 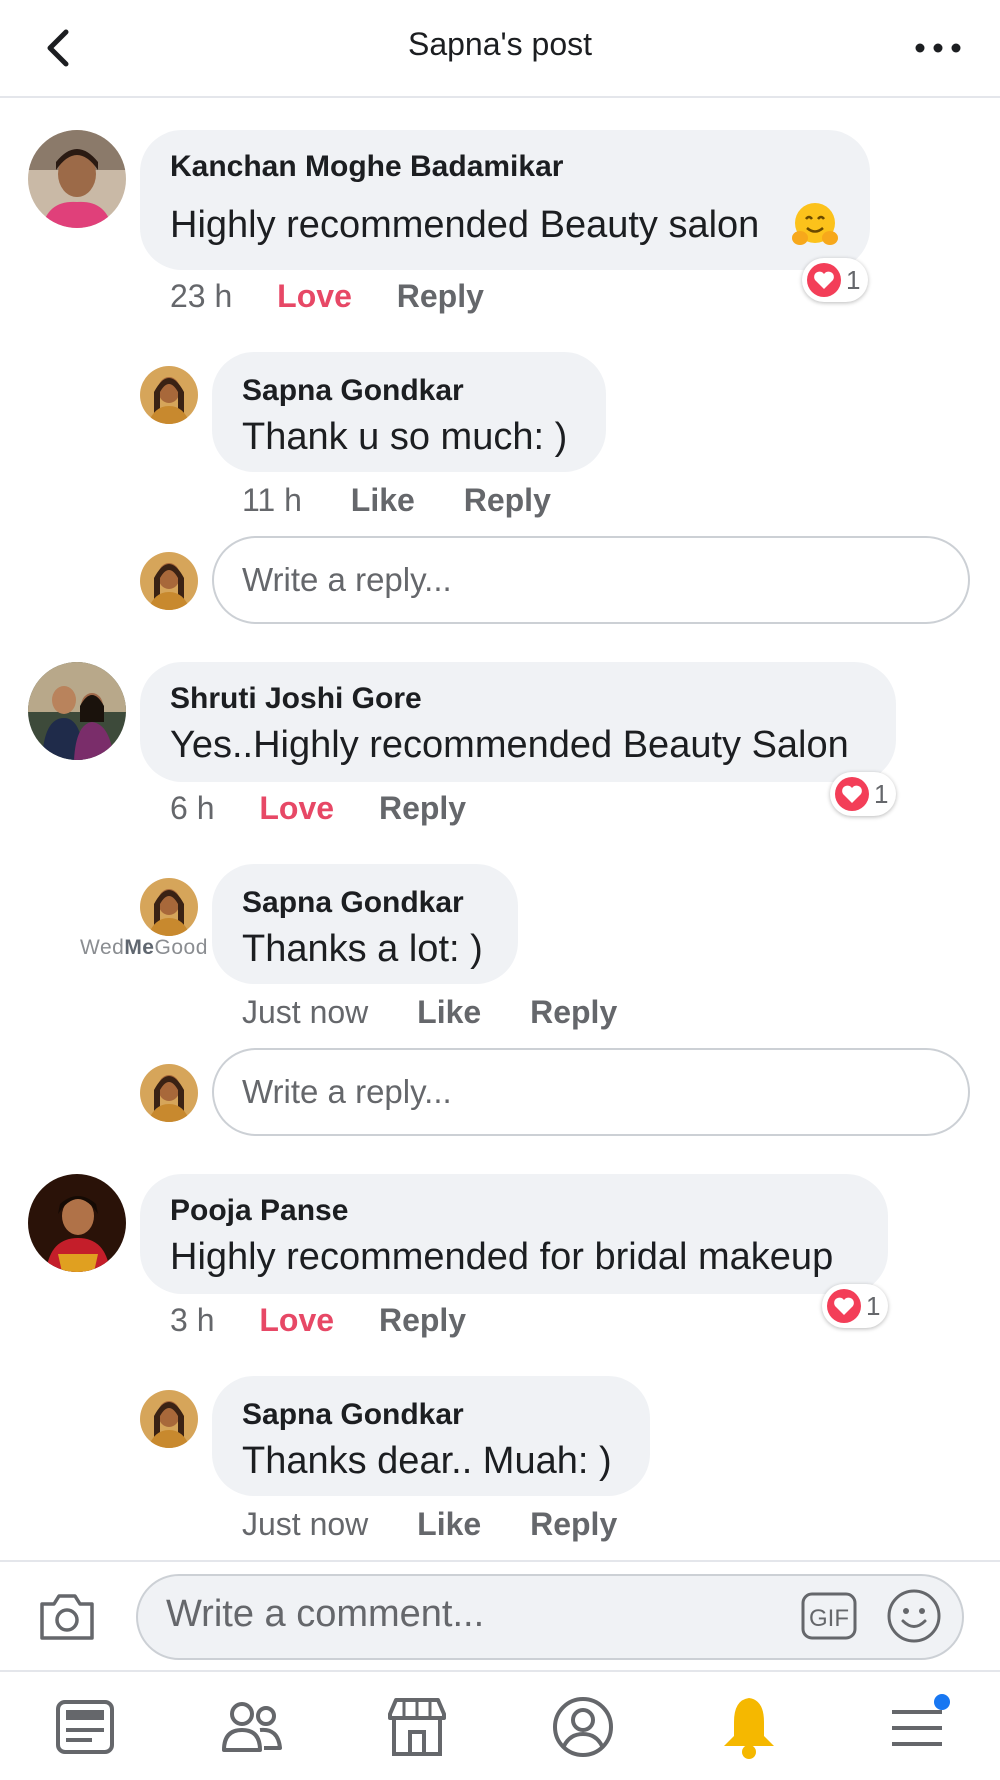 I want to click on comment-actions: 23 h Love Reply, so click(x=327, y=296).